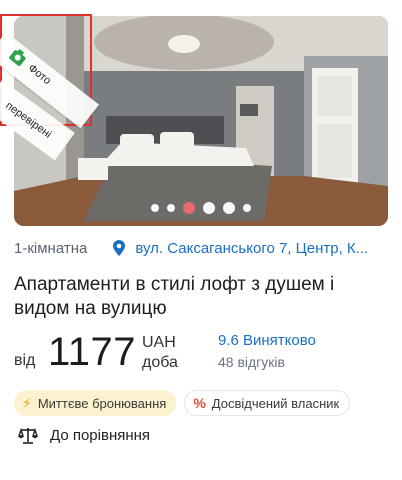 This screenshot has height=480, width=402. Describe the element at coordinates (267, 340) in the screenshot. I see `rating-label: 9.6 Винятково` at that location.